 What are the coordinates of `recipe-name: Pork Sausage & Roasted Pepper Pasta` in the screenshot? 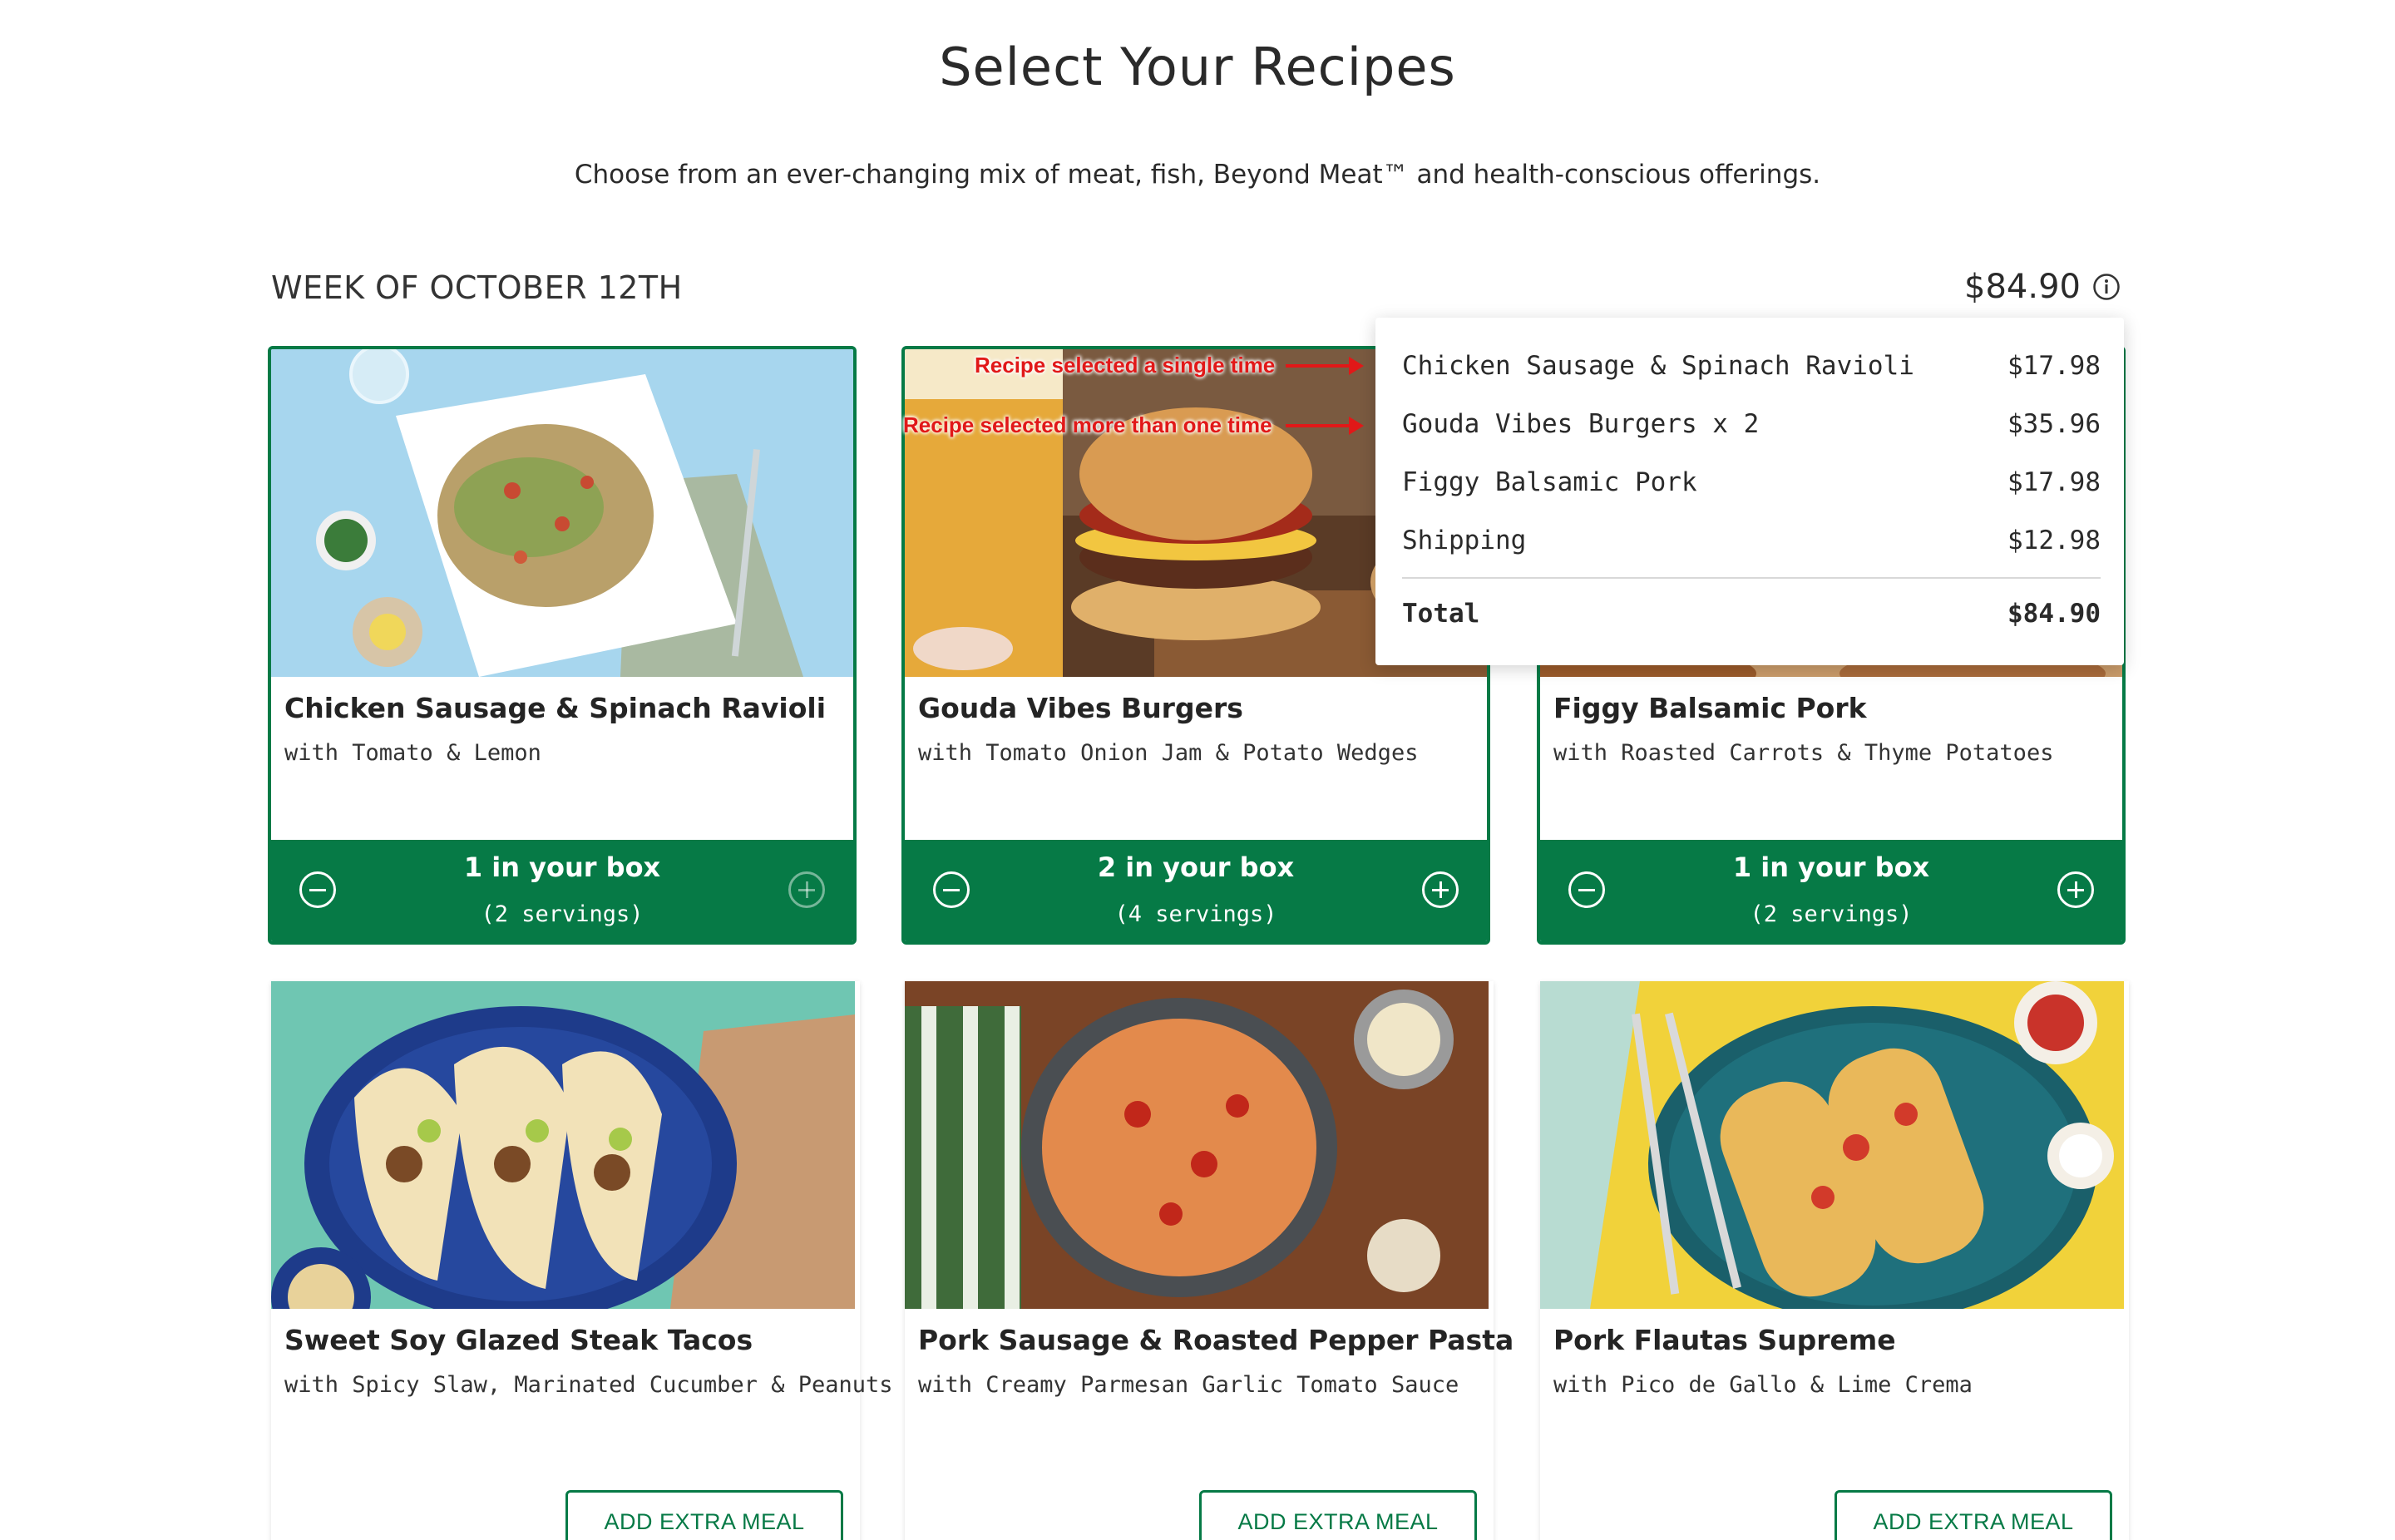 It's located at (1216, 1340).